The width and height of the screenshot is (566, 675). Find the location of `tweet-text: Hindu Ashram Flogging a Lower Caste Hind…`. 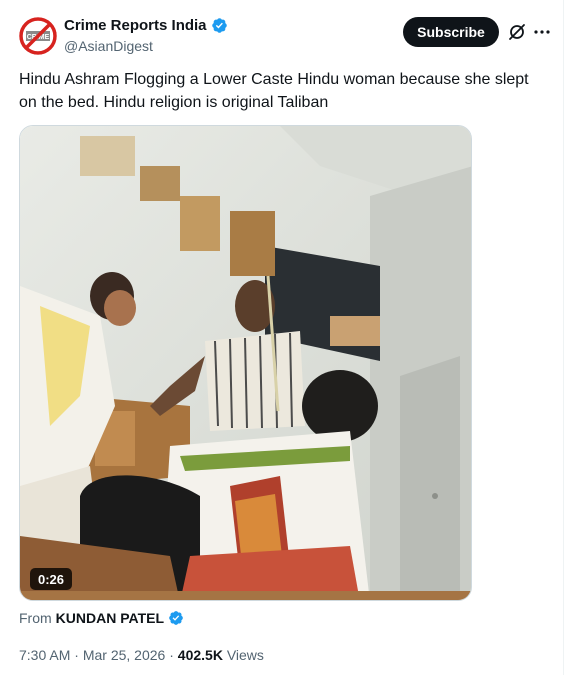

tweet-text: Hindu Ashram Flogging a Lower Caste Hind… is located at coordinates (274, 91).